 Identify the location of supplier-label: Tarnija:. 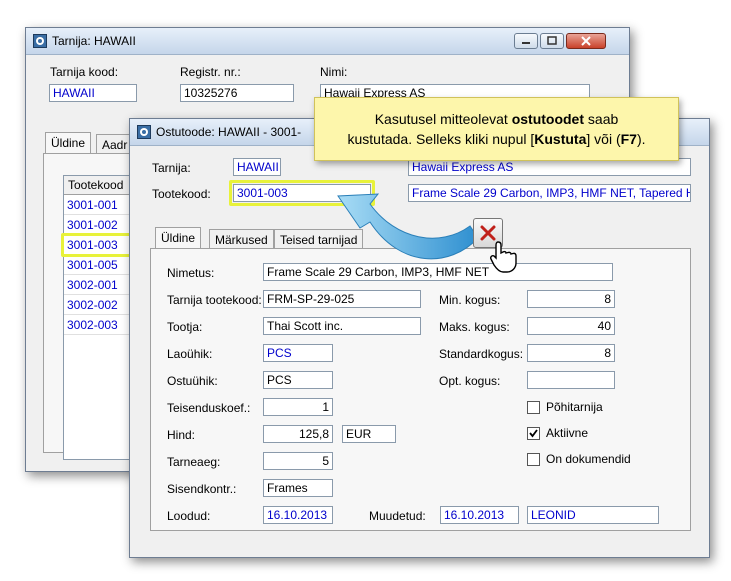
(171, 168).